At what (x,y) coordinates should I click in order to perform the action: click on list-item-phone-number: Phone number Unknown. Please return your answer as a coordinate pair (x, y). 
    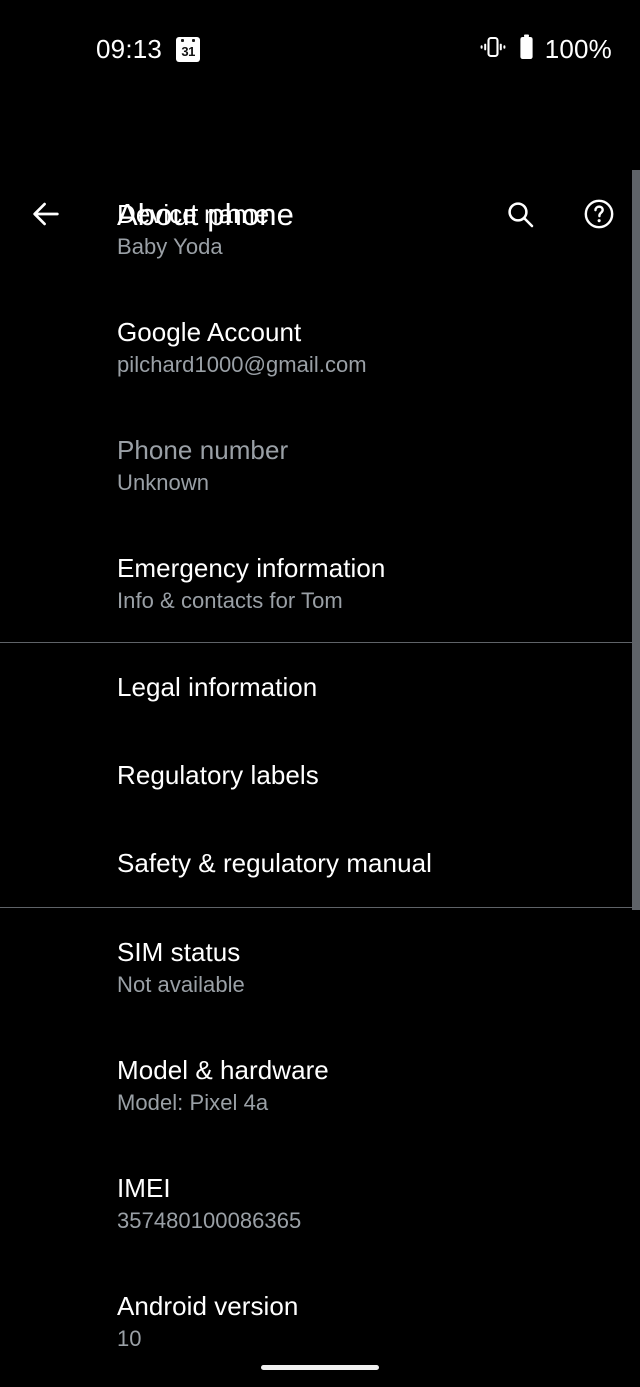
    Looking at the image, I should click on (320, 465).